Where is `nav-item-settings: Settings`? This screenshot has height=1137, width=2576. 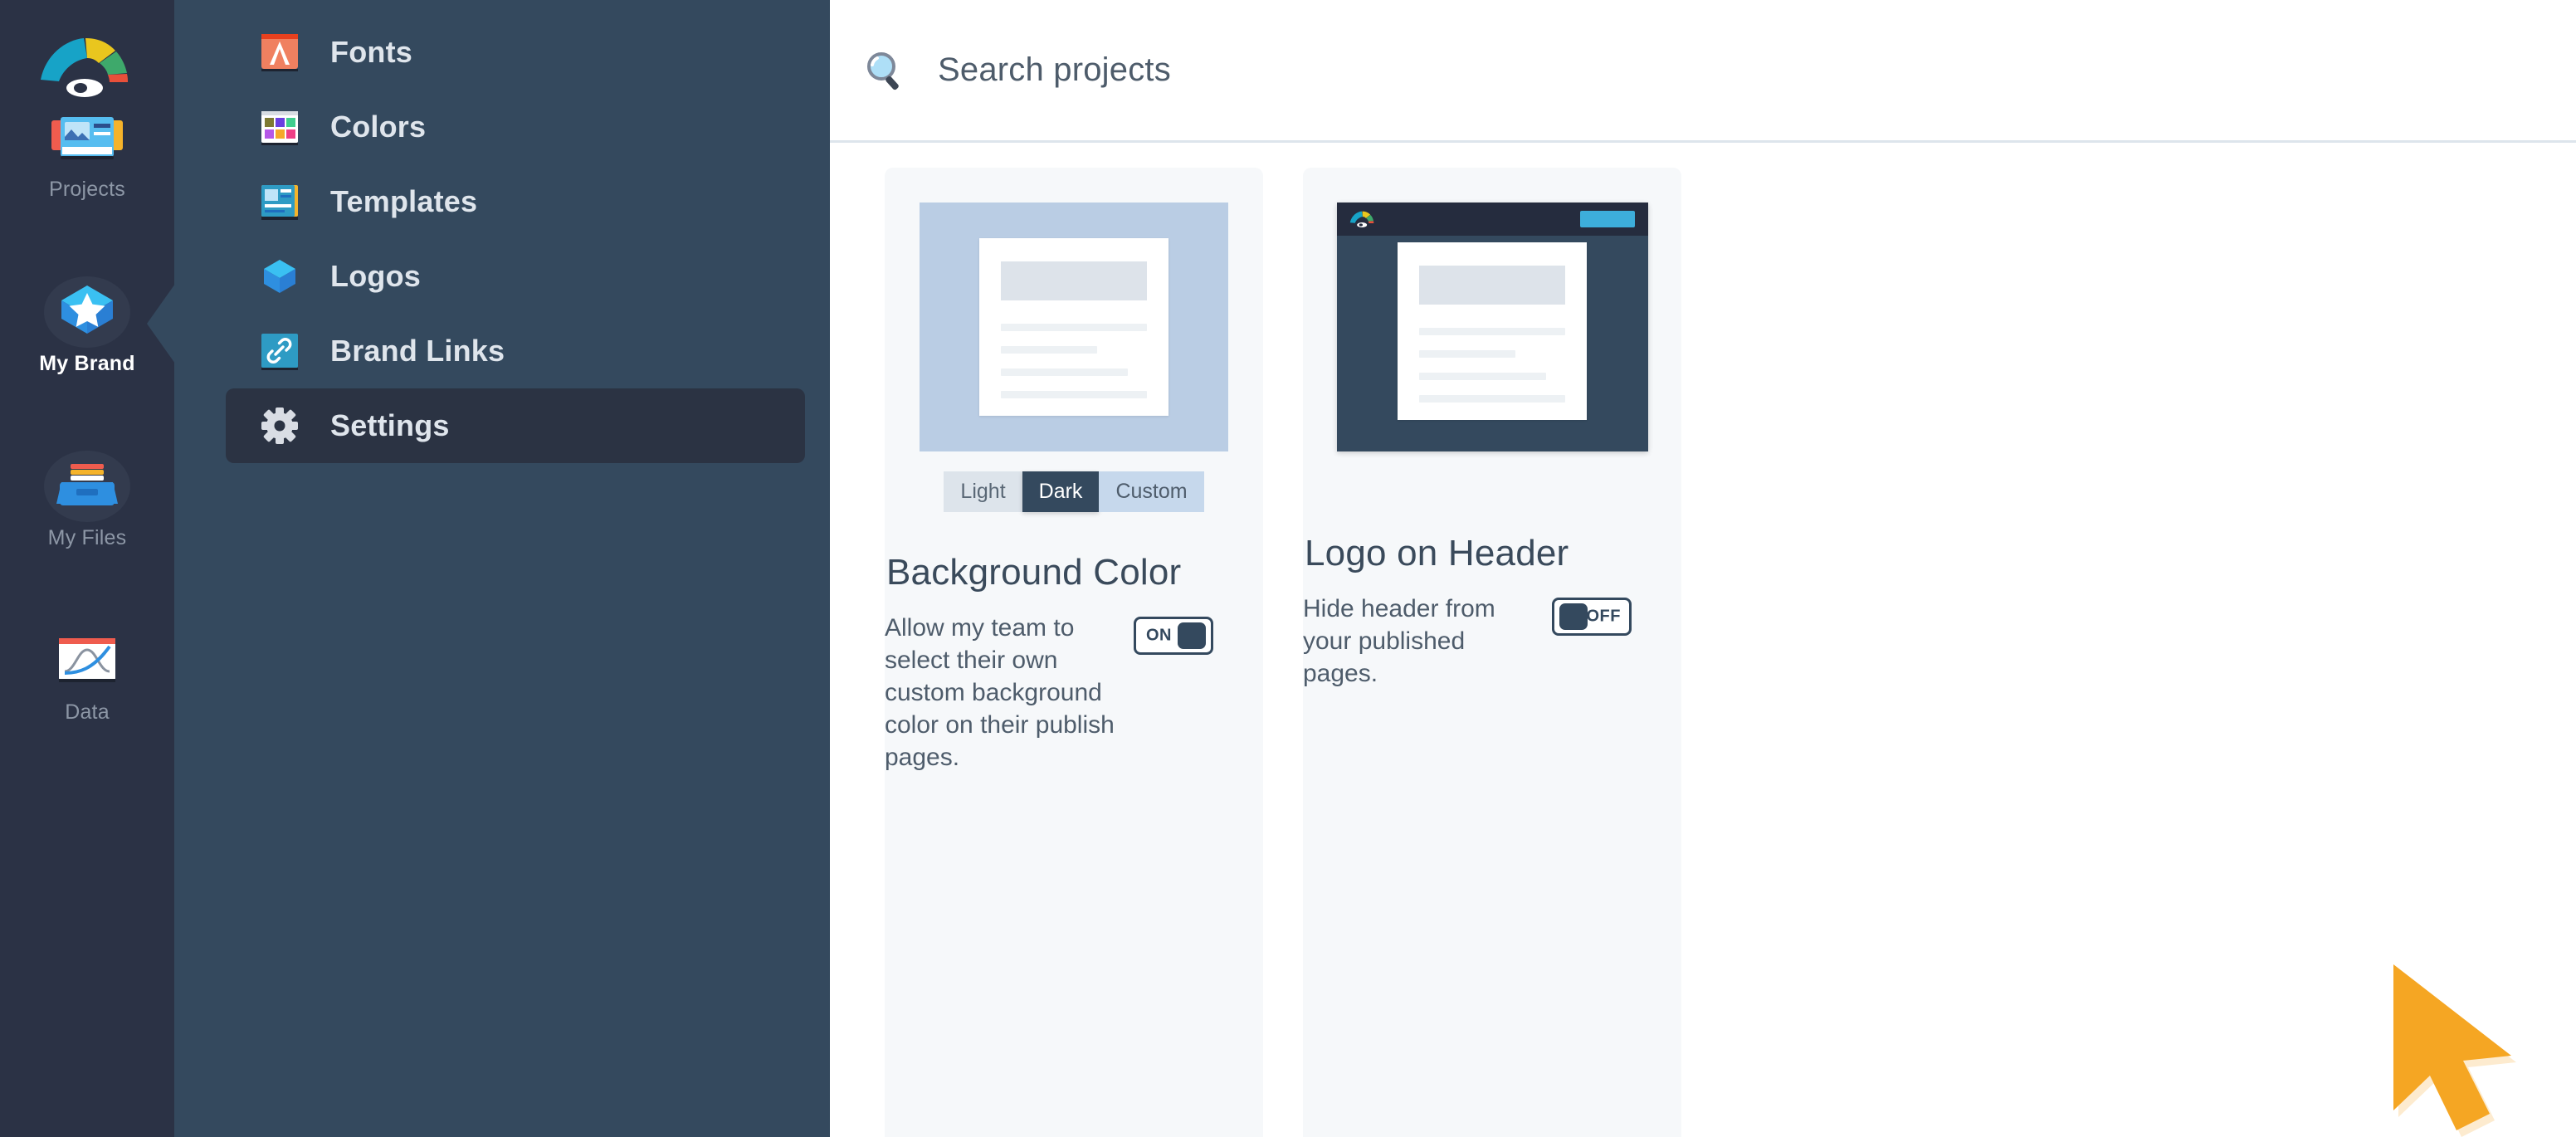 nav-item-settings: Settings is located at coordinates (516, 425).